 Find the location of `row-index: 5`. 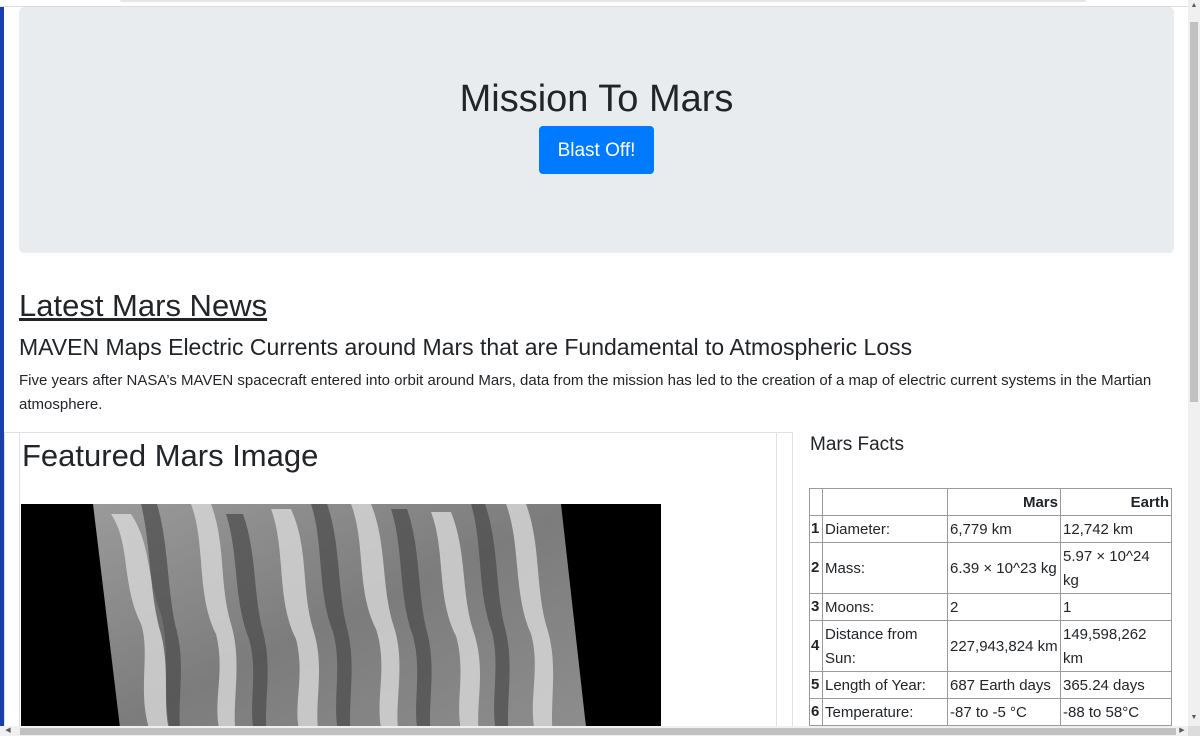

row-index: 5 is located at coordinates (816, 685).